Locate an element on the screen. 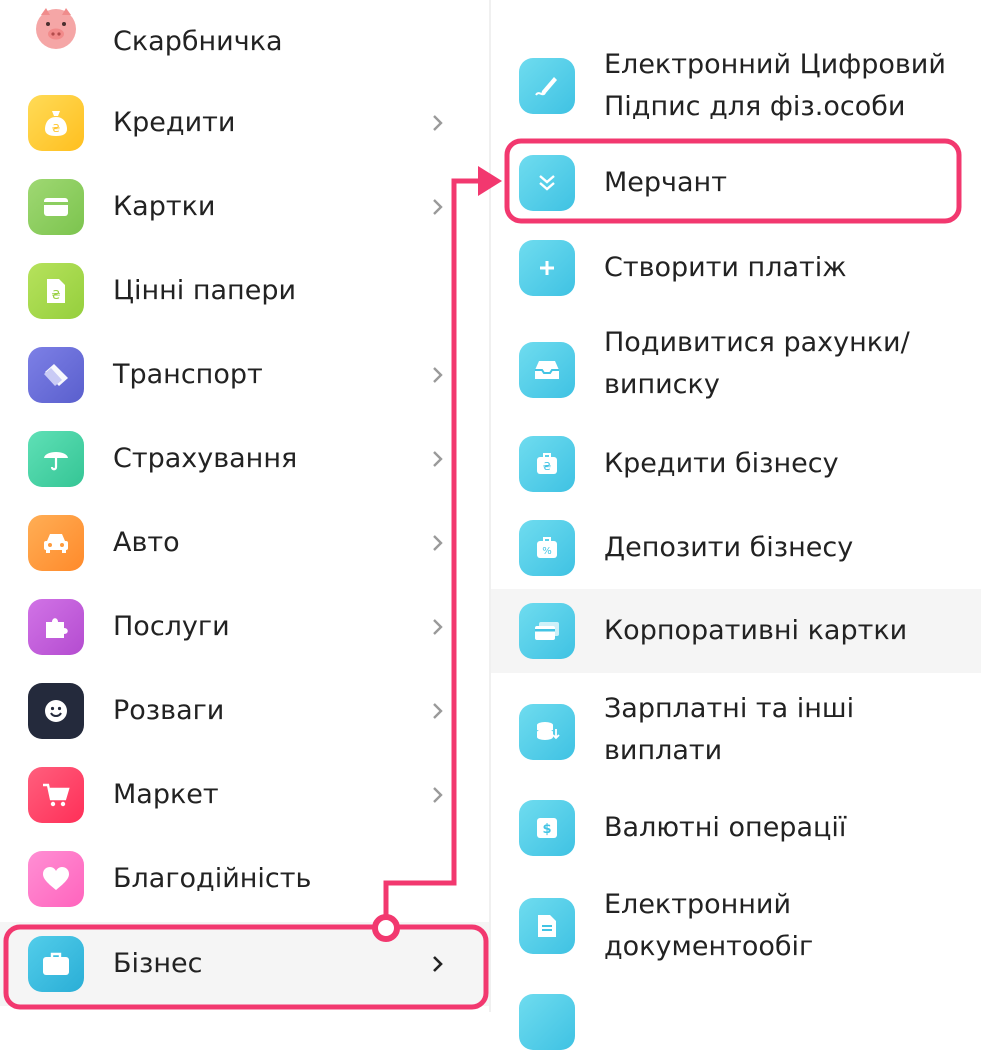  money-bag-icon: ₴ is located at coordinates (56, 123).